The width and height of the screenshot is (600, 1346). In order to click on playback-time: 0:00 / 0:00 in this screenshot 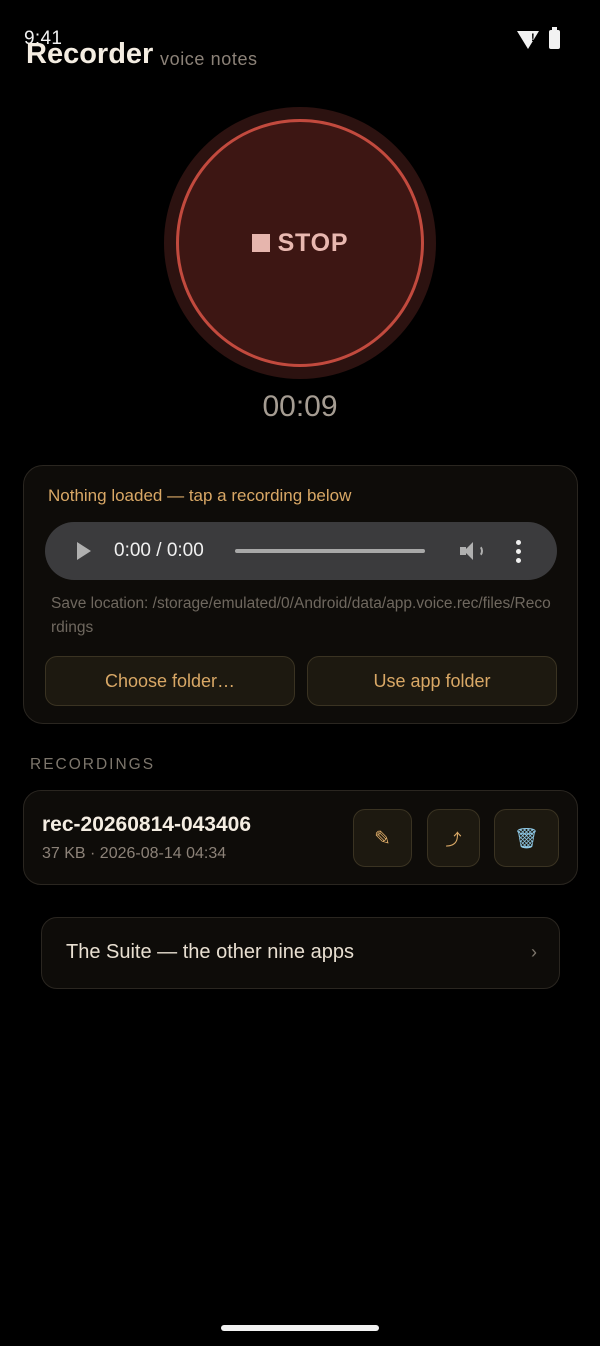, I will do `click(159, 550)`.